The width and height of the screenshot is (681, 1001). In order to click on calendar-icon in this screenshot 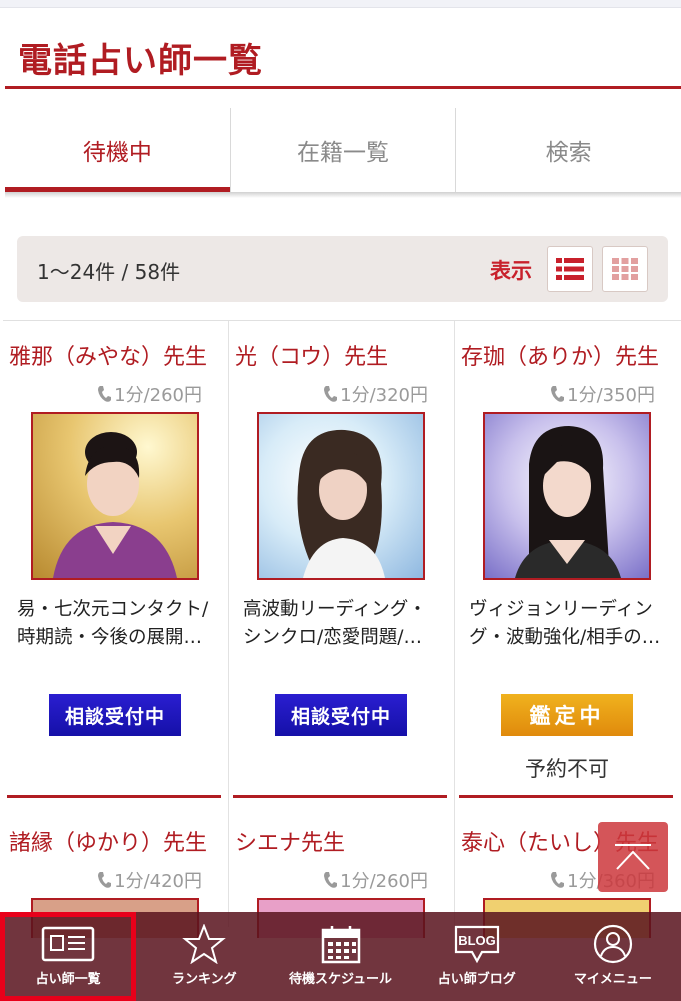, I will do `click(340, 945)`.